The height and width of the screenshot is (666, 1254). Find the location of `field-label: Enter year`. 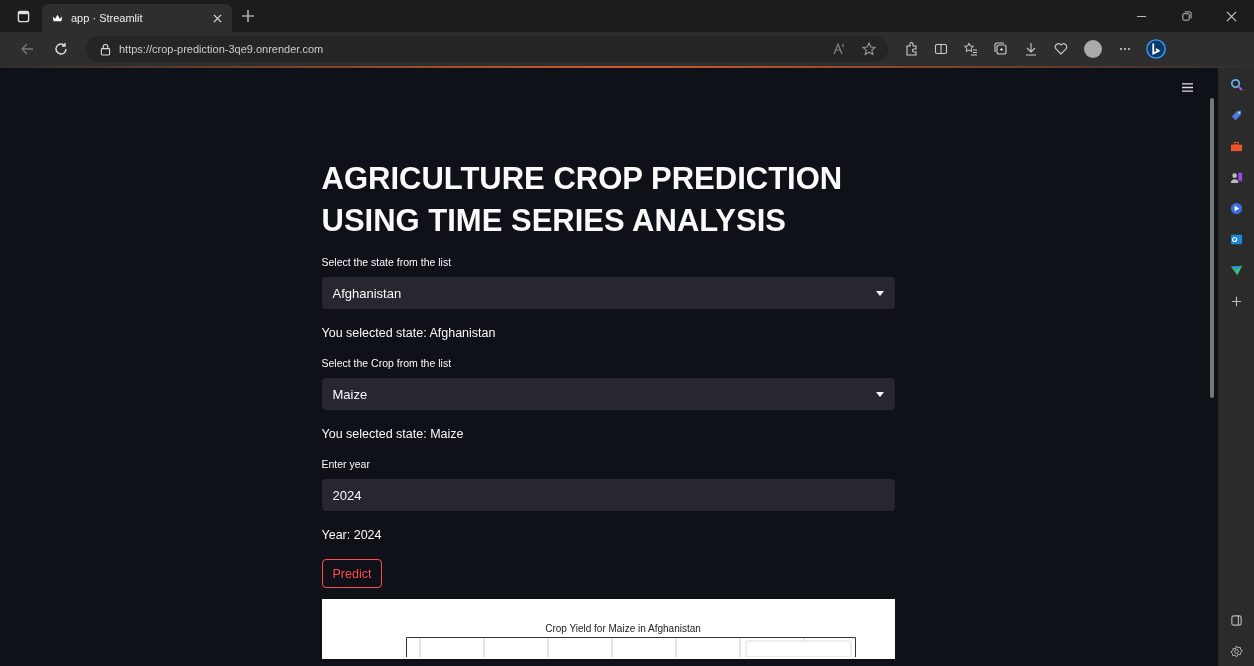

field-label: Enter year is located at coordinates (346, 464).